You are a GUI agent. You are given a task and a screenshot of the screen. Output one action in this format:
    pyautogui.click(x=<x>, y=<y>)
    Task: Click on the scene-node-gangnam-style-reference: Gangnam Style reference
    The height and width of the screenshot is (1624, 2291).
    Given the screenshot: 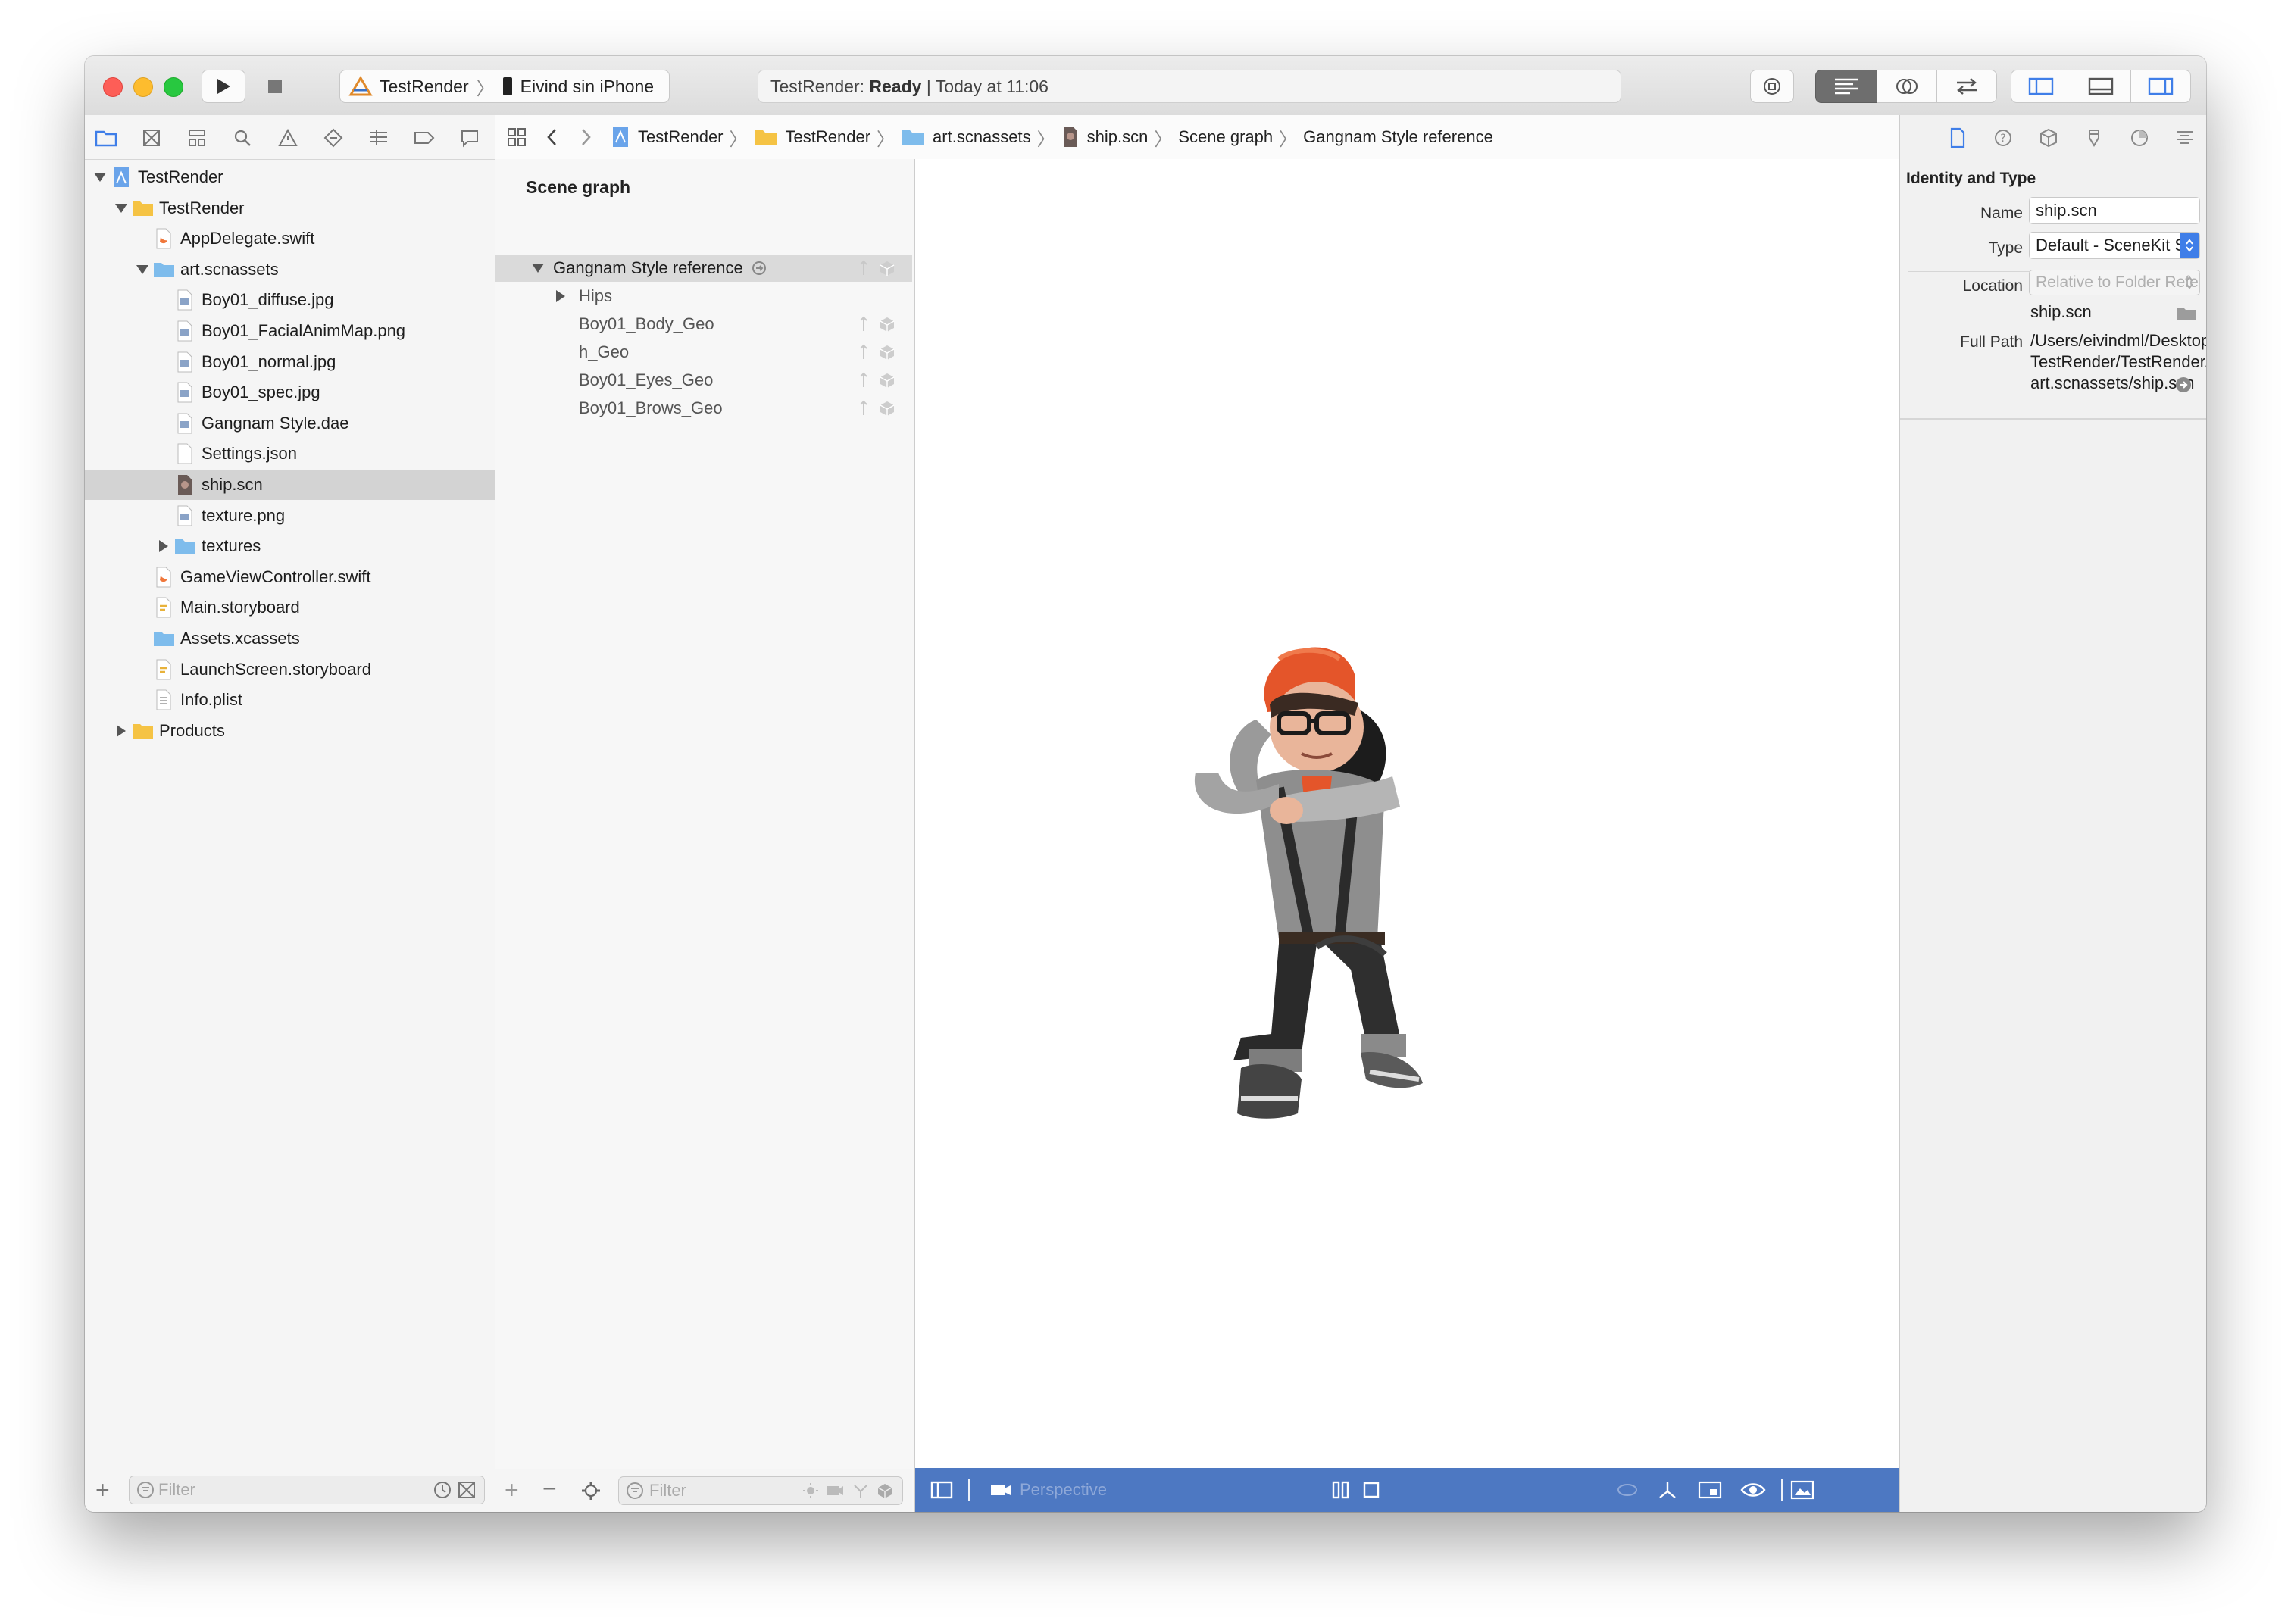 What is the action you would take?
    pyautogui.click(x=703, y=268)
    